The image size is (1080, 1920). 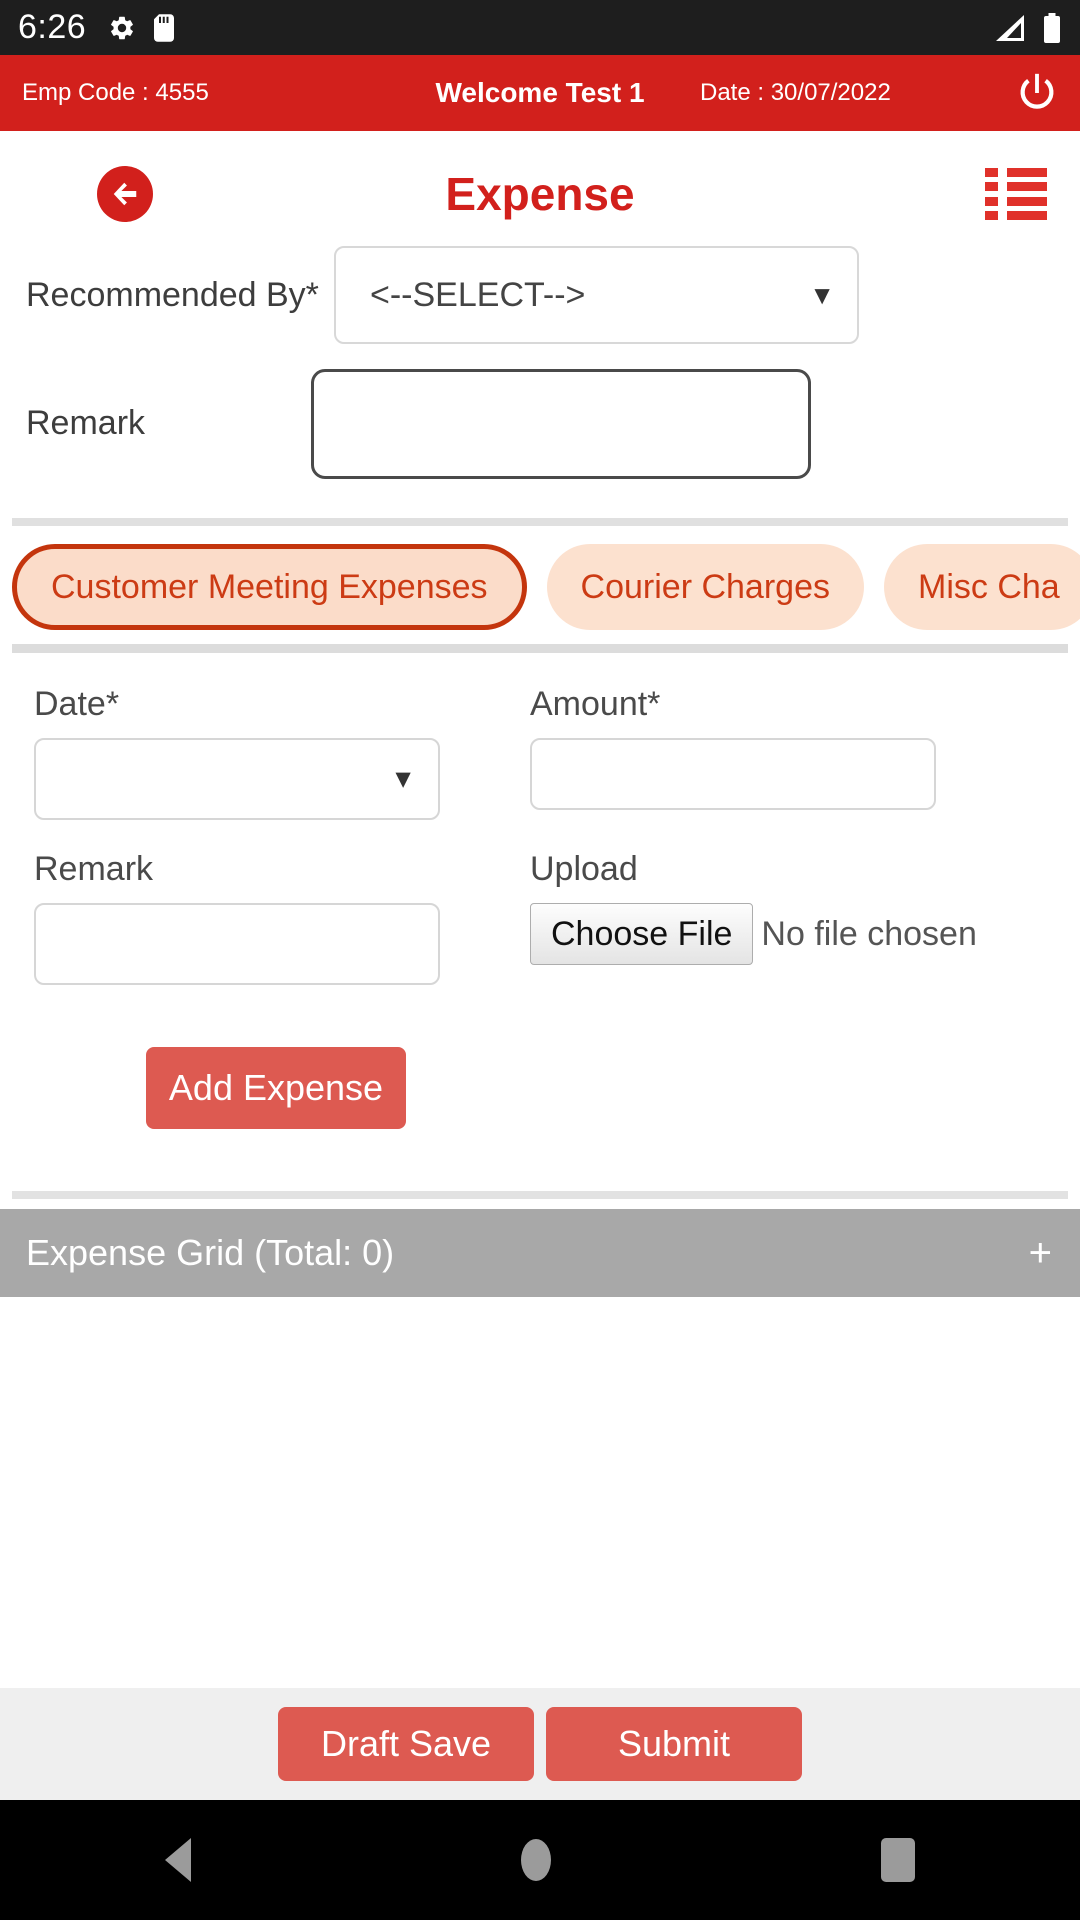 I want to click on status-bar: 6:26, so click(x=540, y=27).